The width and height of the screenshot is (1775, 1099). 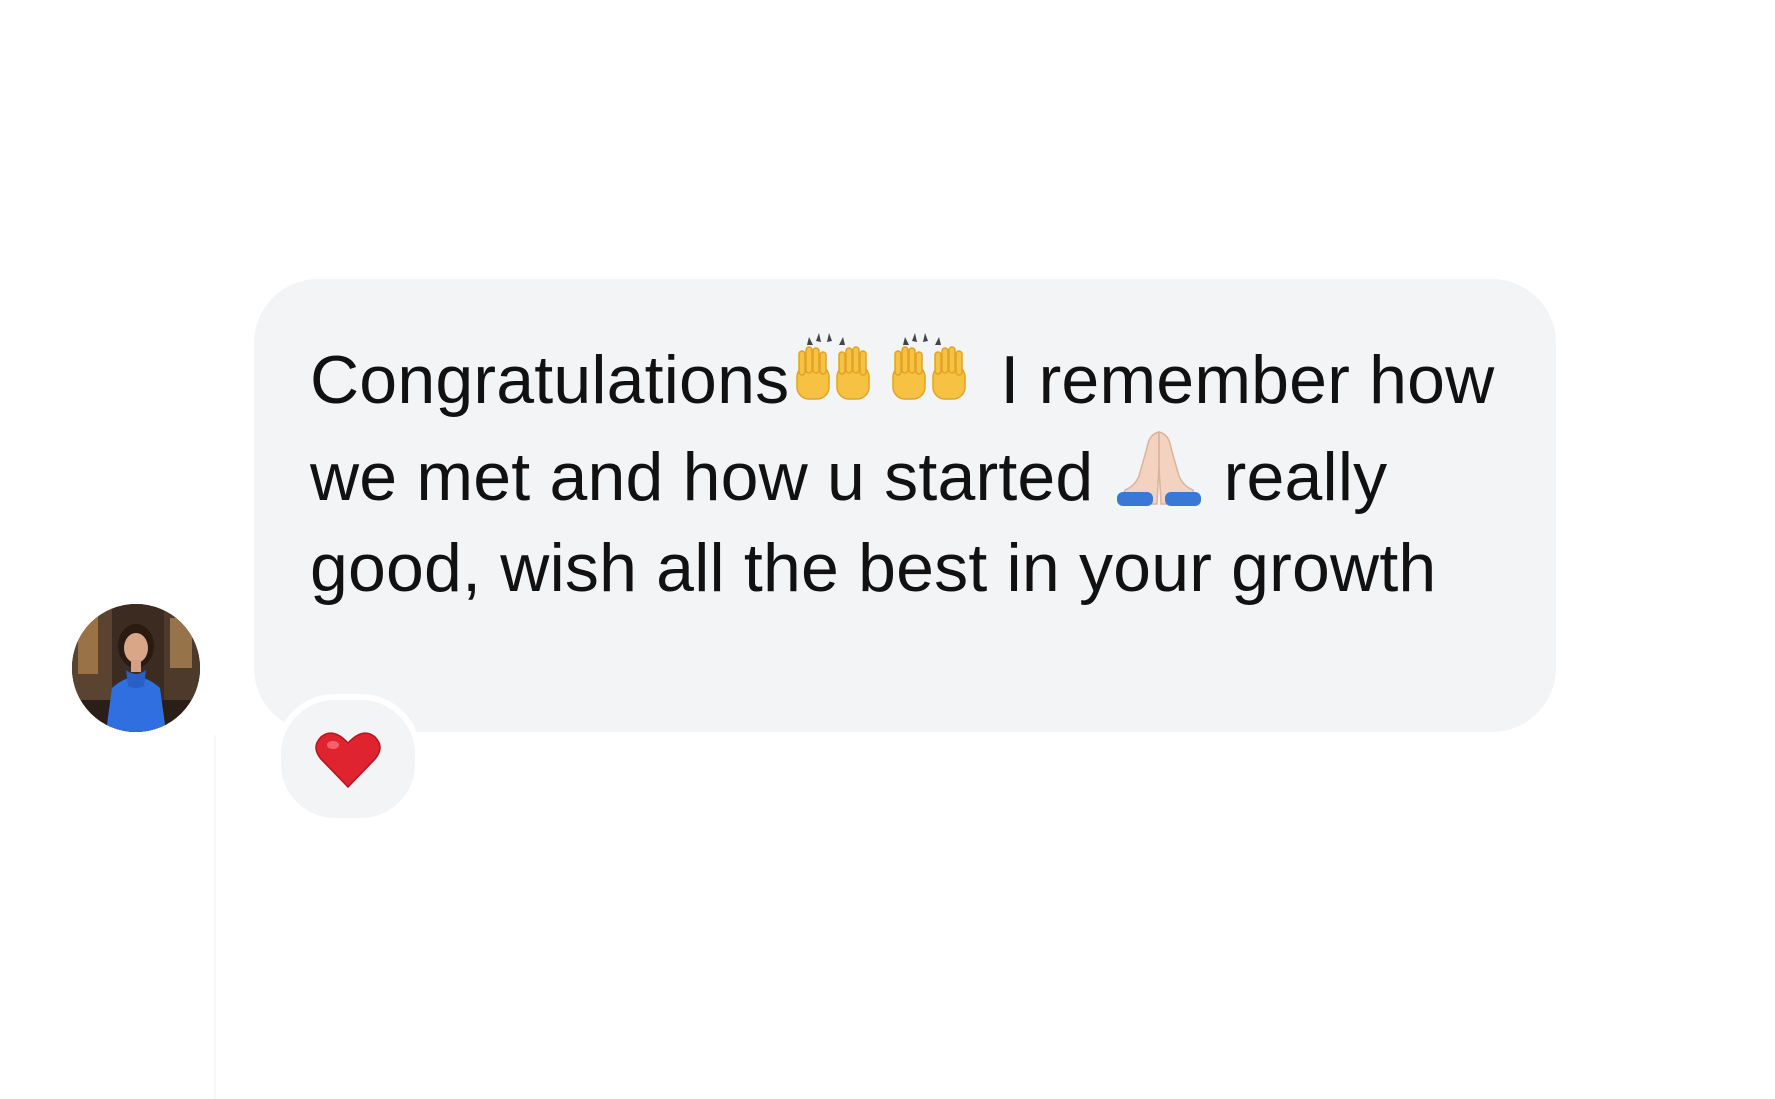 I want to click on divider, so click(x=215, y=917).